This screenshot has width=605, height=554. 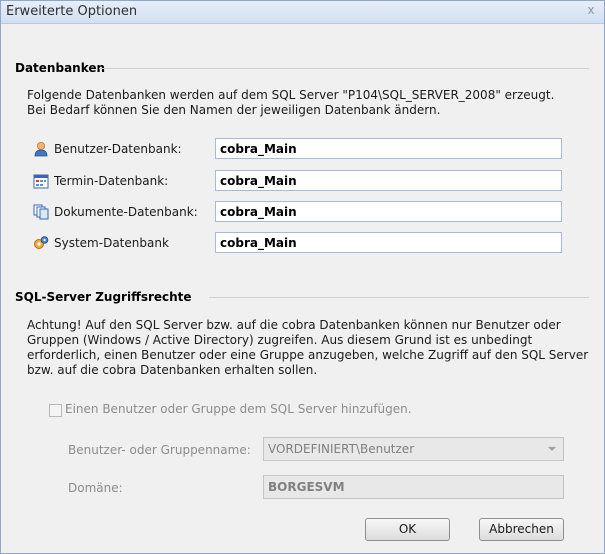 I want to click on calendar-db-label: Termin-Datenbank:, so click(x=111, y=181).